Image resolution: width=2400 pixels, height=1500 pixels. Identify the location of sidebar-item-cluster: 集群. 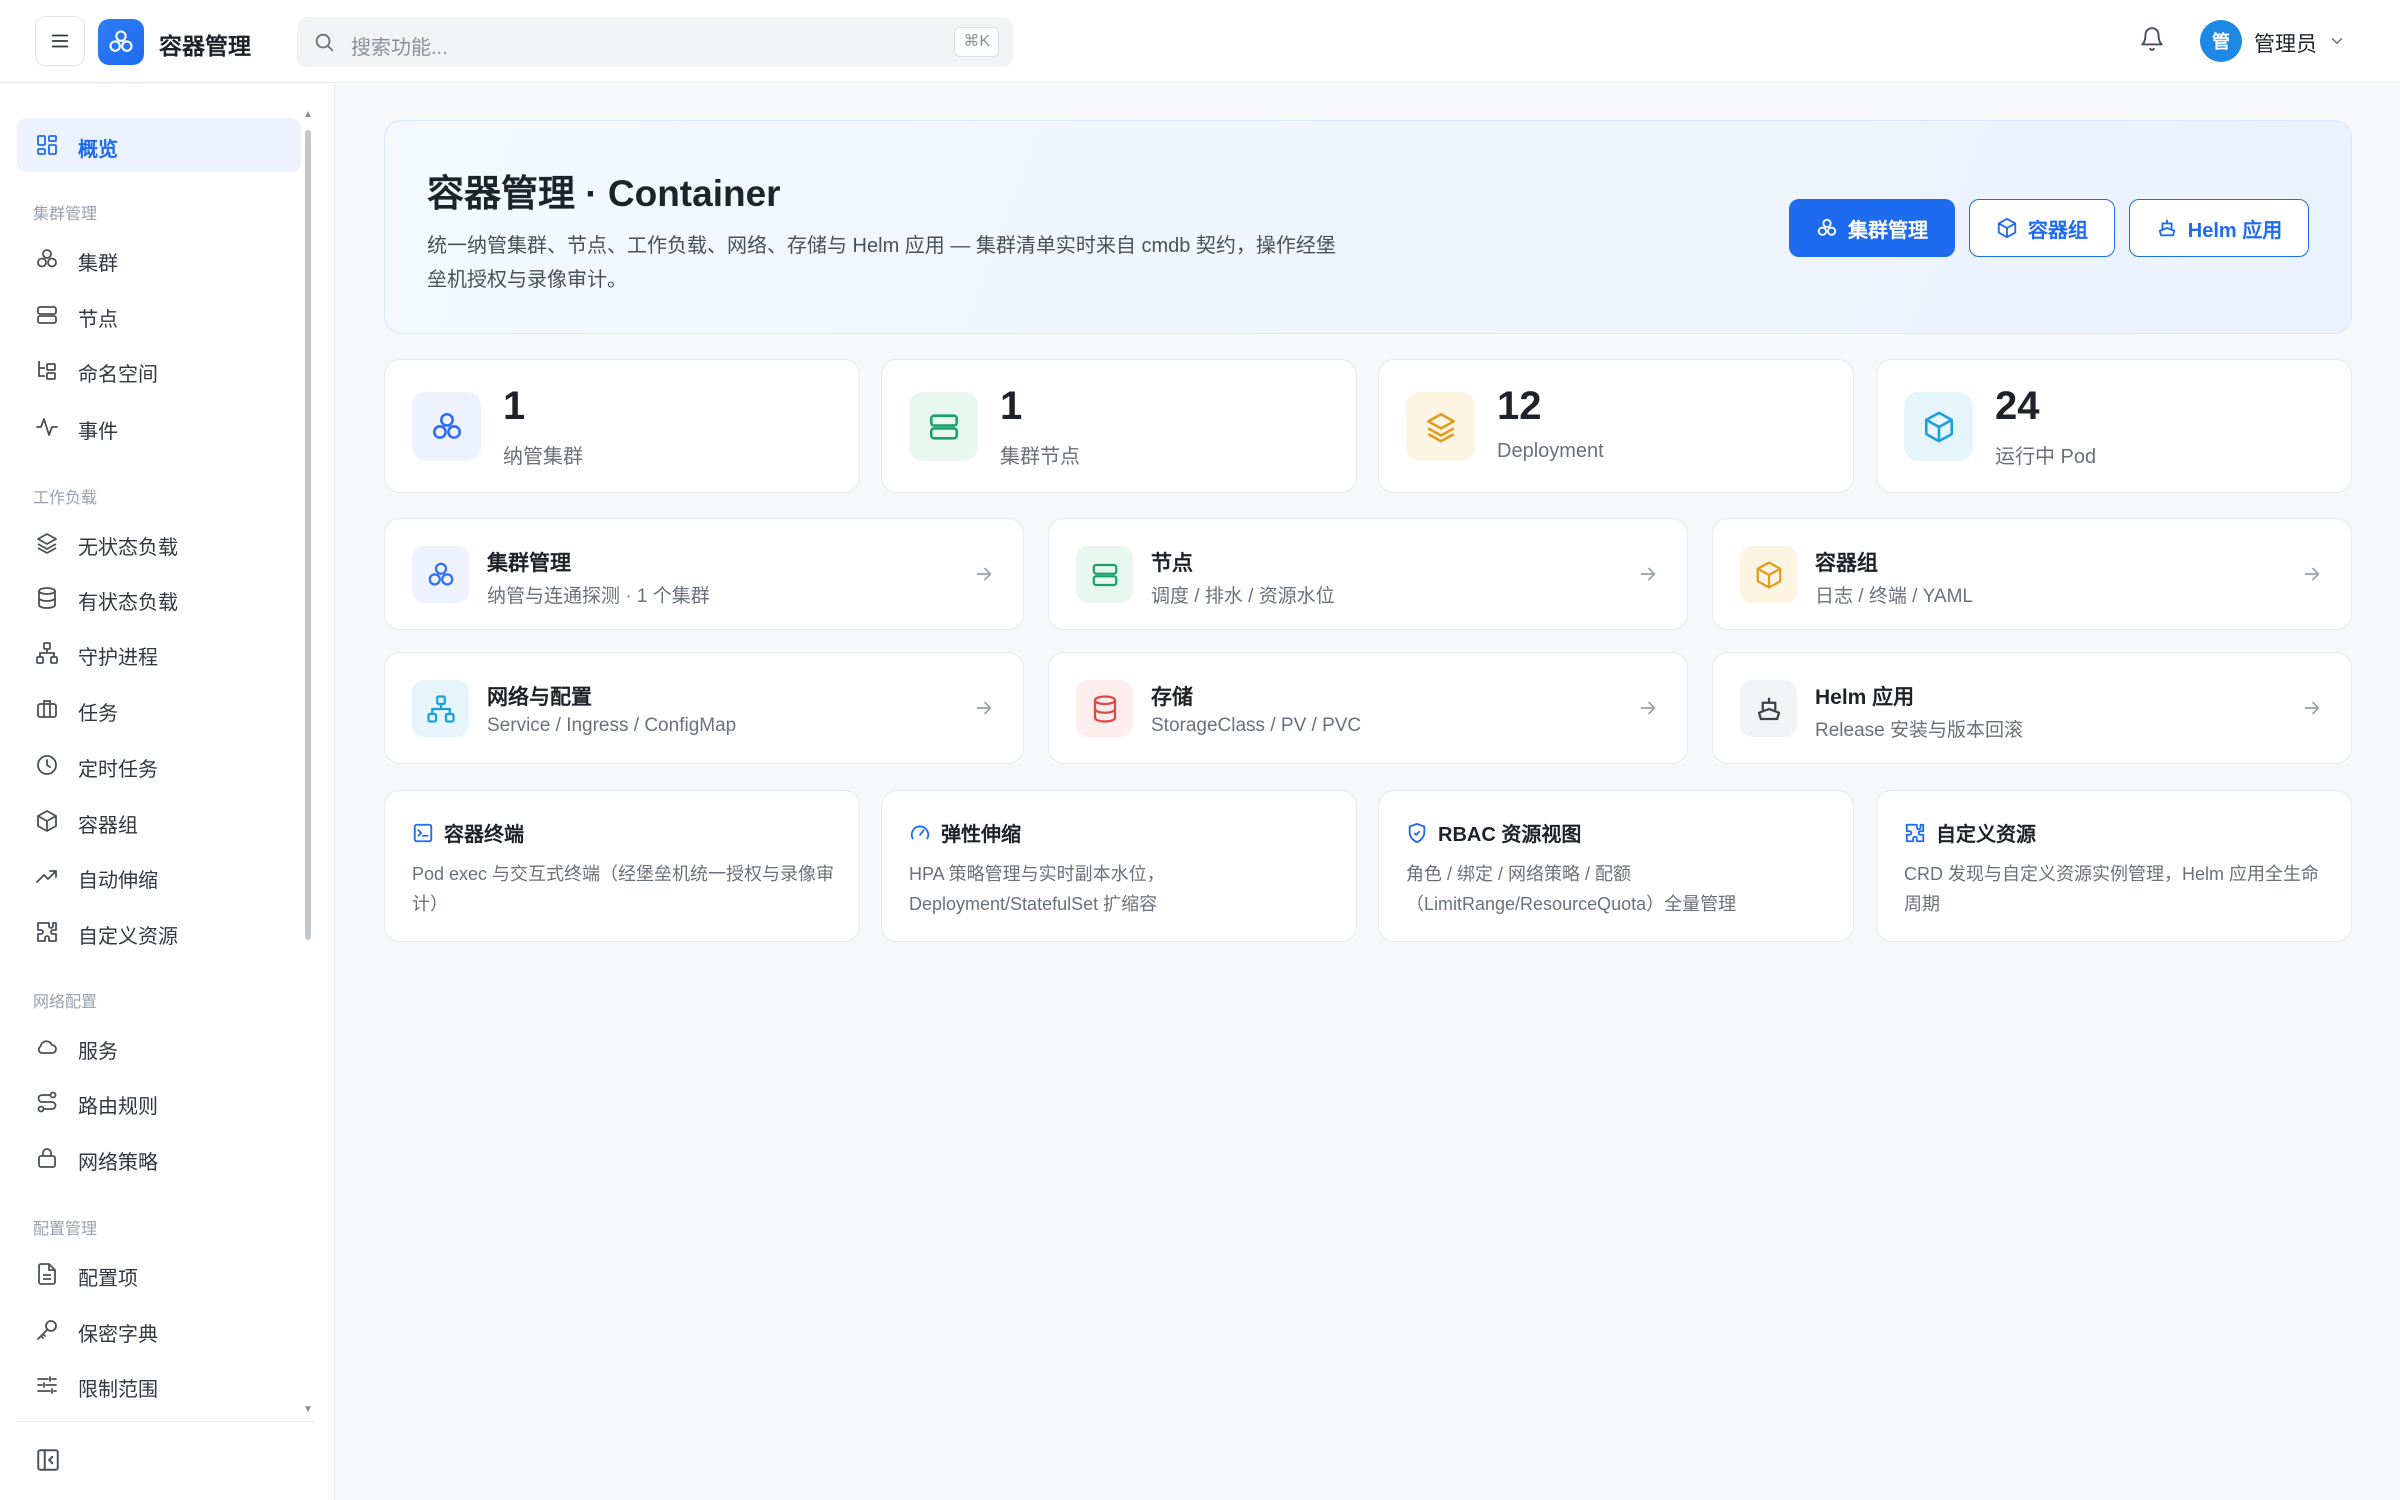
(159, 259).